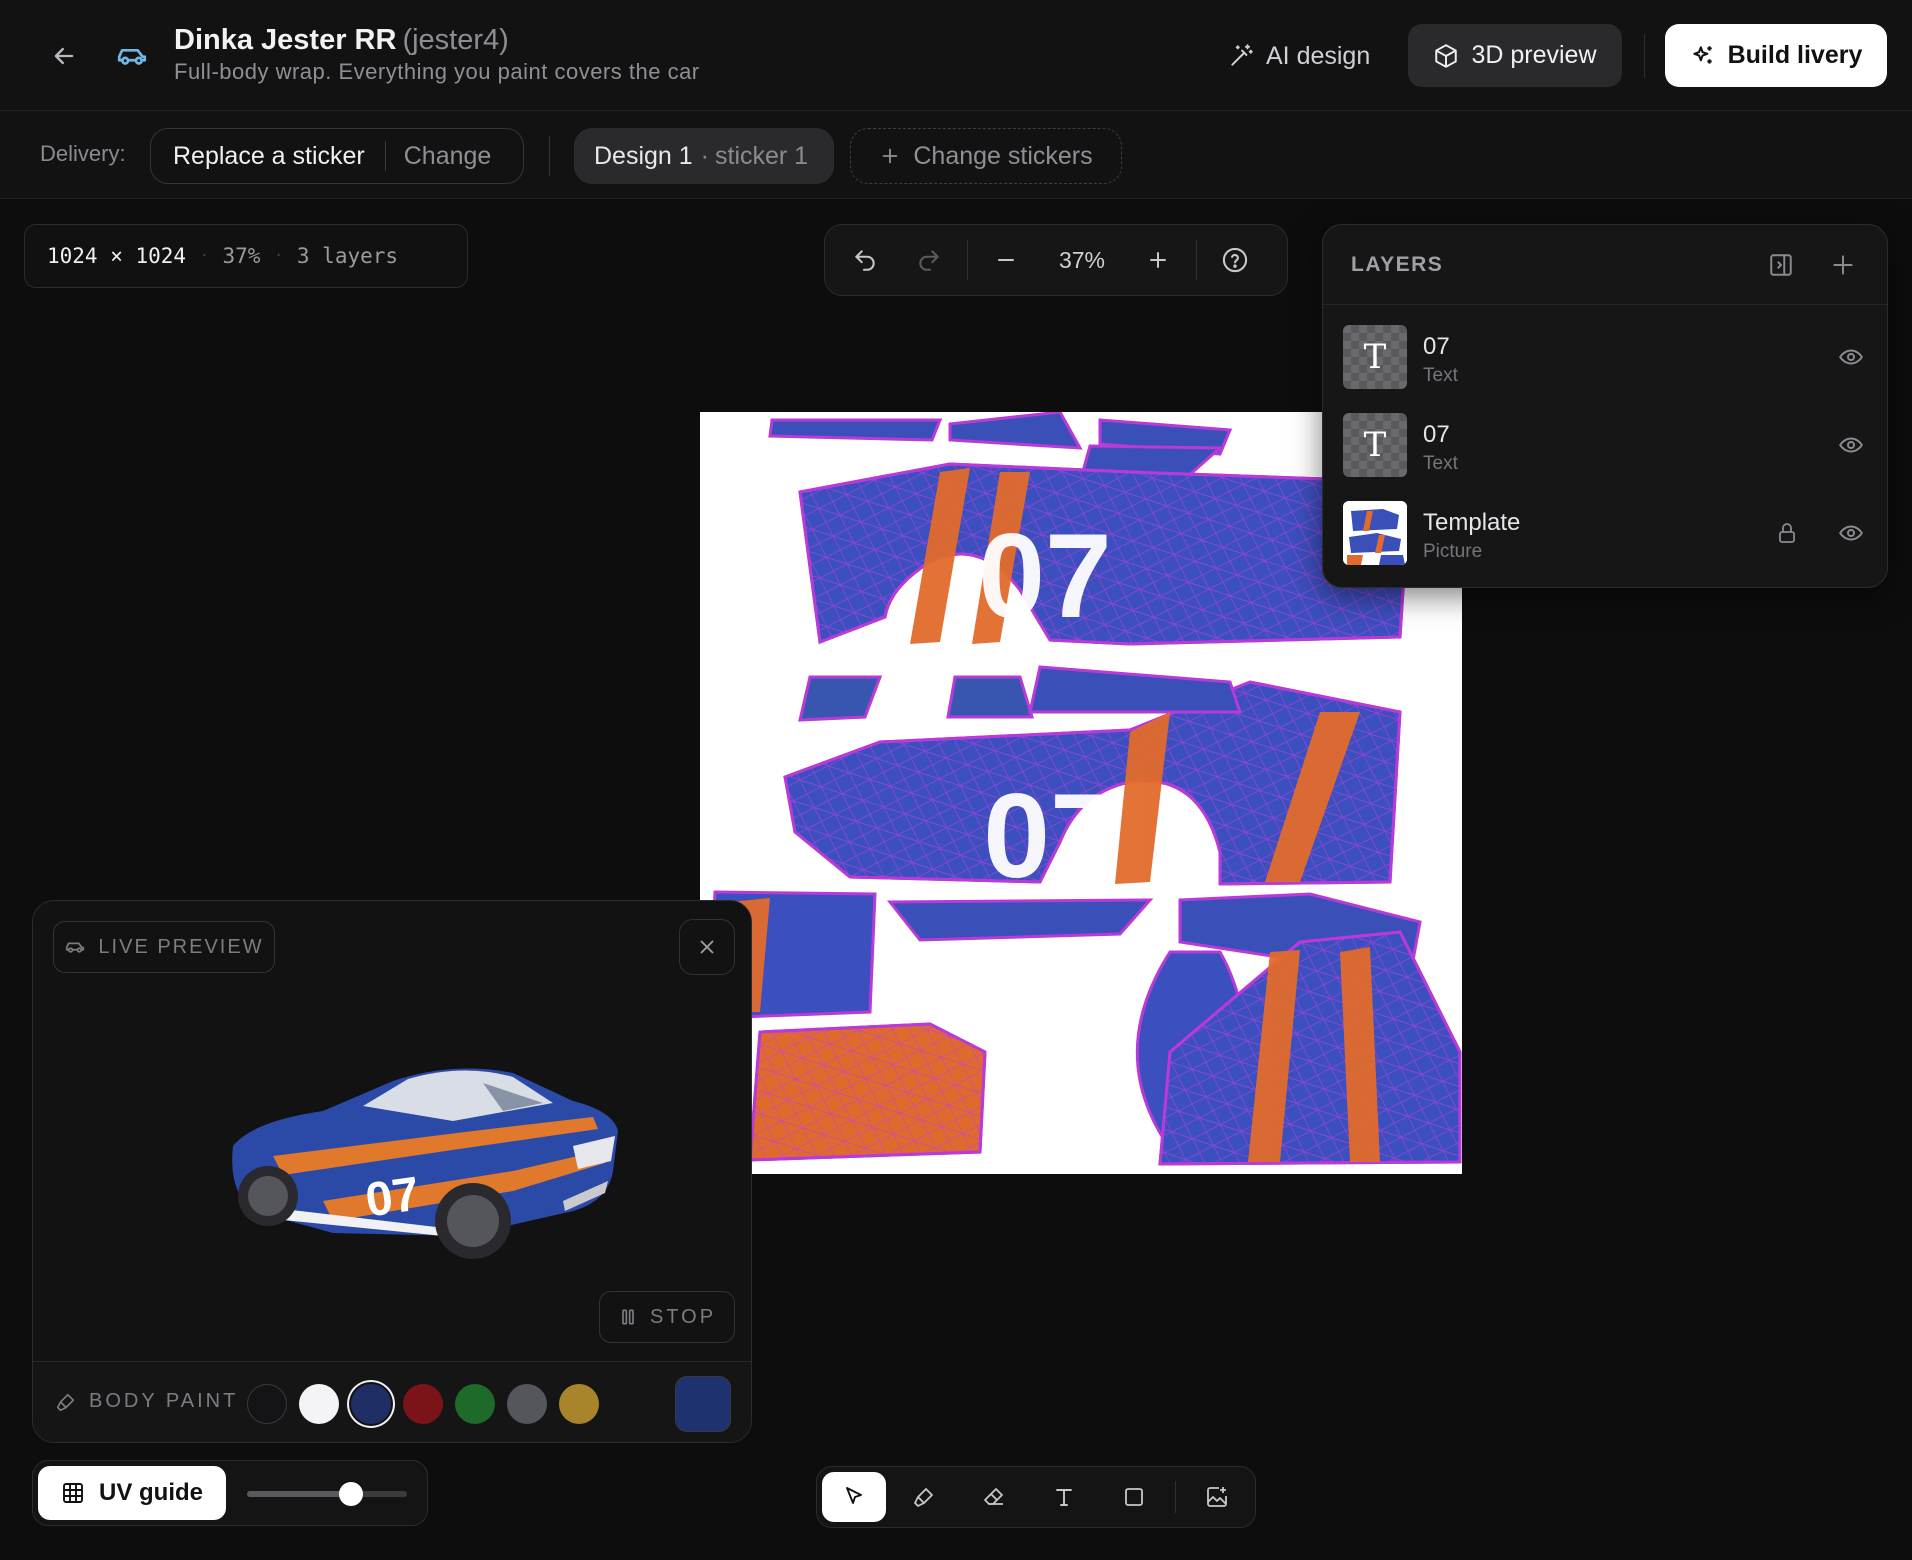 This screenshot has width=1912, height=1560. Describe the element at coordinates (703, 1404) in the screenshot. I see `custom-color-picker` at that location.